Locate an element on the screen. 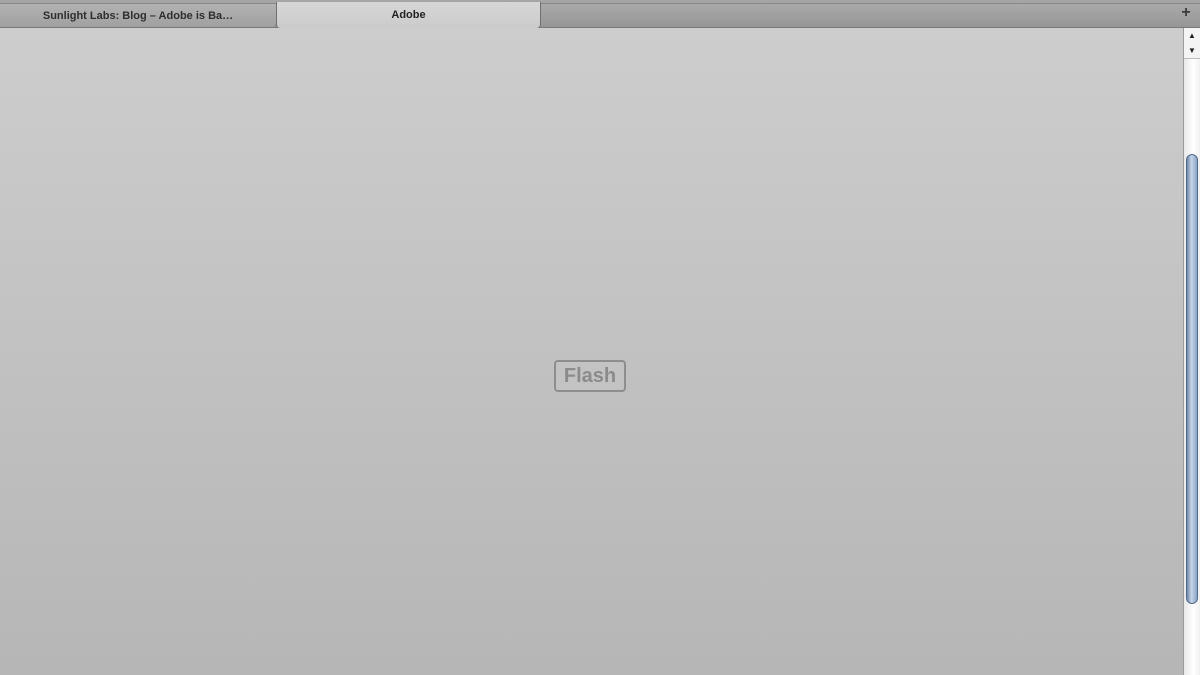 The image size is (1200, 675). flash-label: Flash is located at coordinates (590, 375).